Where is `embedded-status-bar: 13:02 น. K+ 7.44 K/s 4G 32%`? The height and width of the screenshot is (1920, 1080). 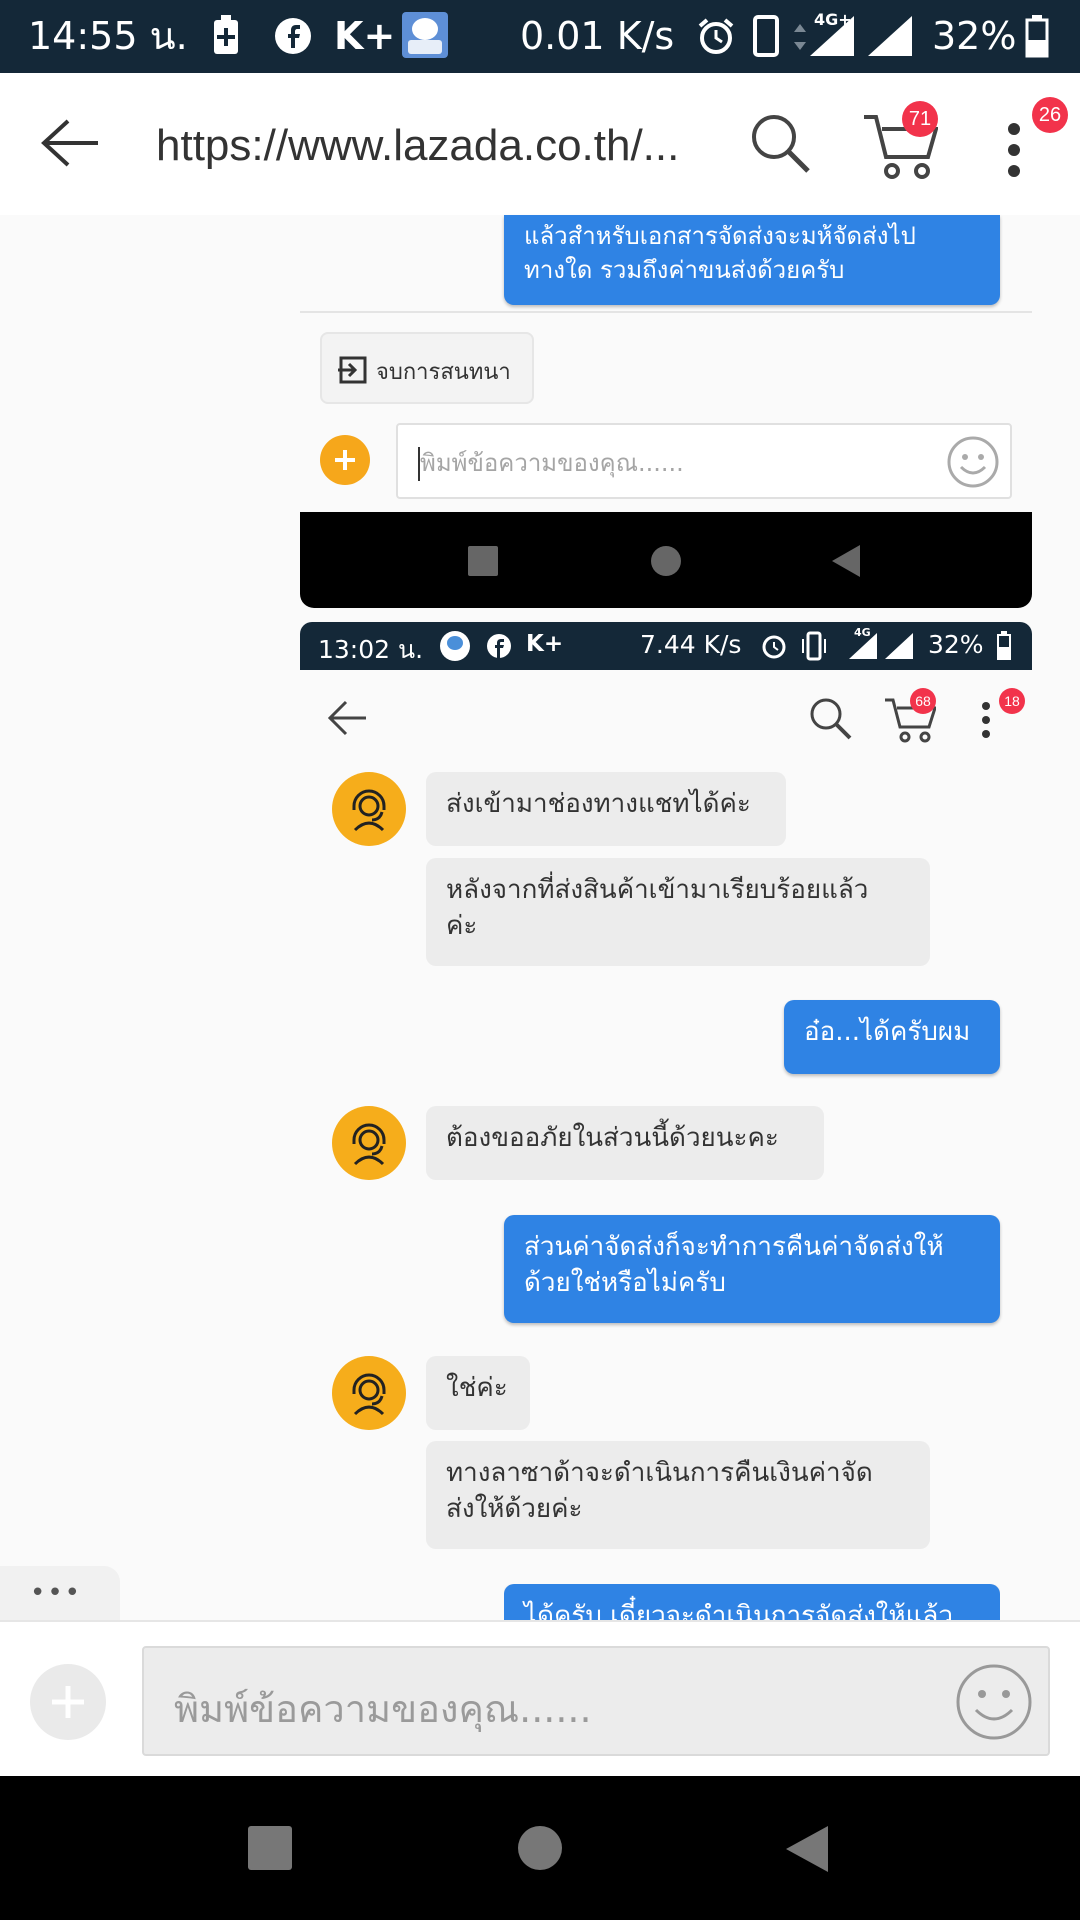 embedded-status-bar: 13:02 น. K+ 7.44 K/s 4G 32% is located at coordinates (666, 646).